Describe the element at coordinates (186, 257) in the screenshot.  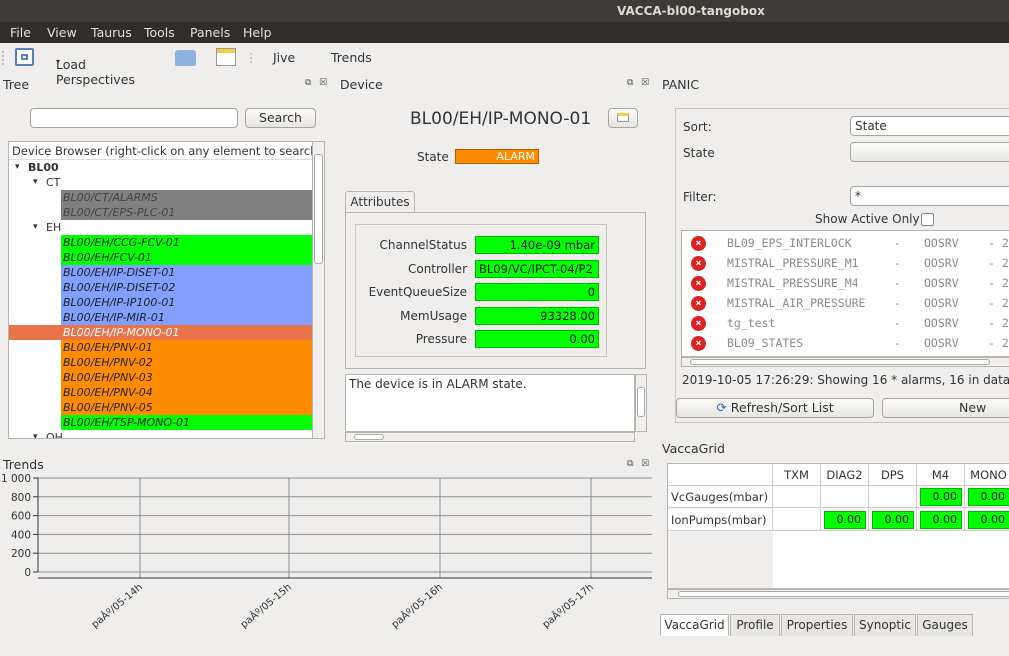
I see `tree-item-leaf: BL00/EH/FCV-01` at that location.